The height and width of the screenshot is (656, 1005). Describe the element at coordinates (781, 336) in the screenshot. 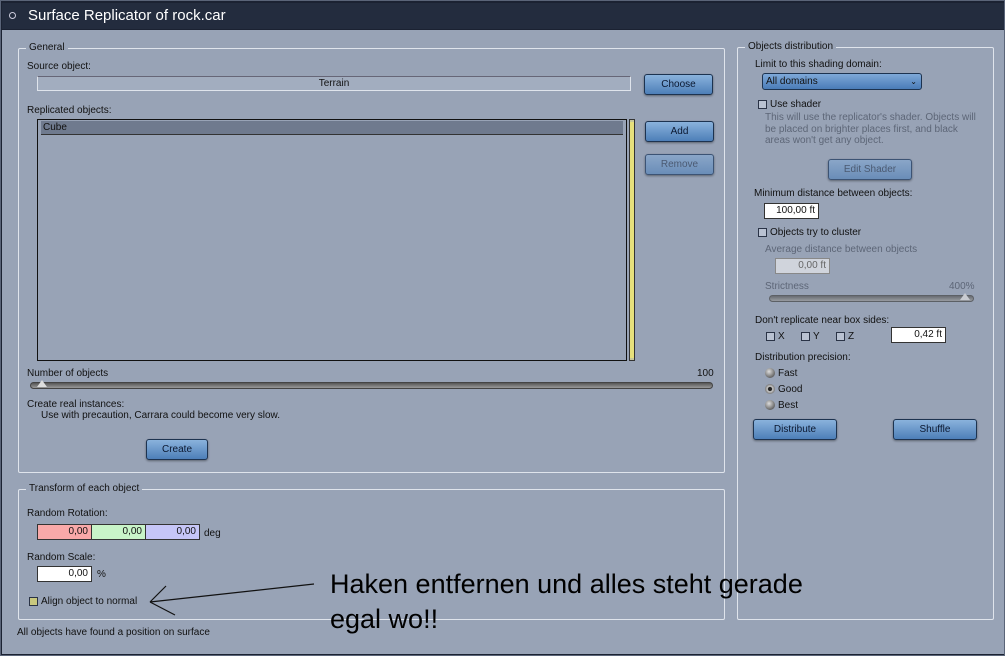

I see `x-label: X` at that location.